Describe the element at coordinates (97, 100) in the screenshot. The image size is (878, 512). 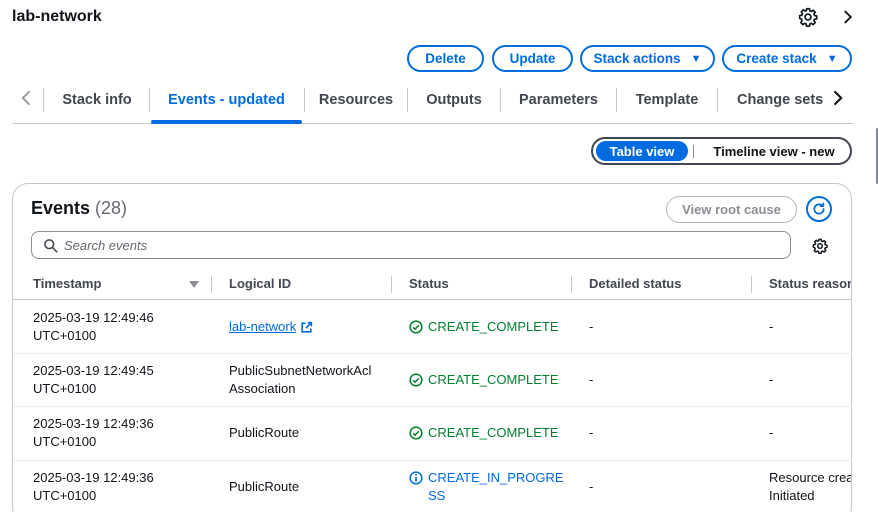
I see `tab-stack-info: Stack info` at that location.